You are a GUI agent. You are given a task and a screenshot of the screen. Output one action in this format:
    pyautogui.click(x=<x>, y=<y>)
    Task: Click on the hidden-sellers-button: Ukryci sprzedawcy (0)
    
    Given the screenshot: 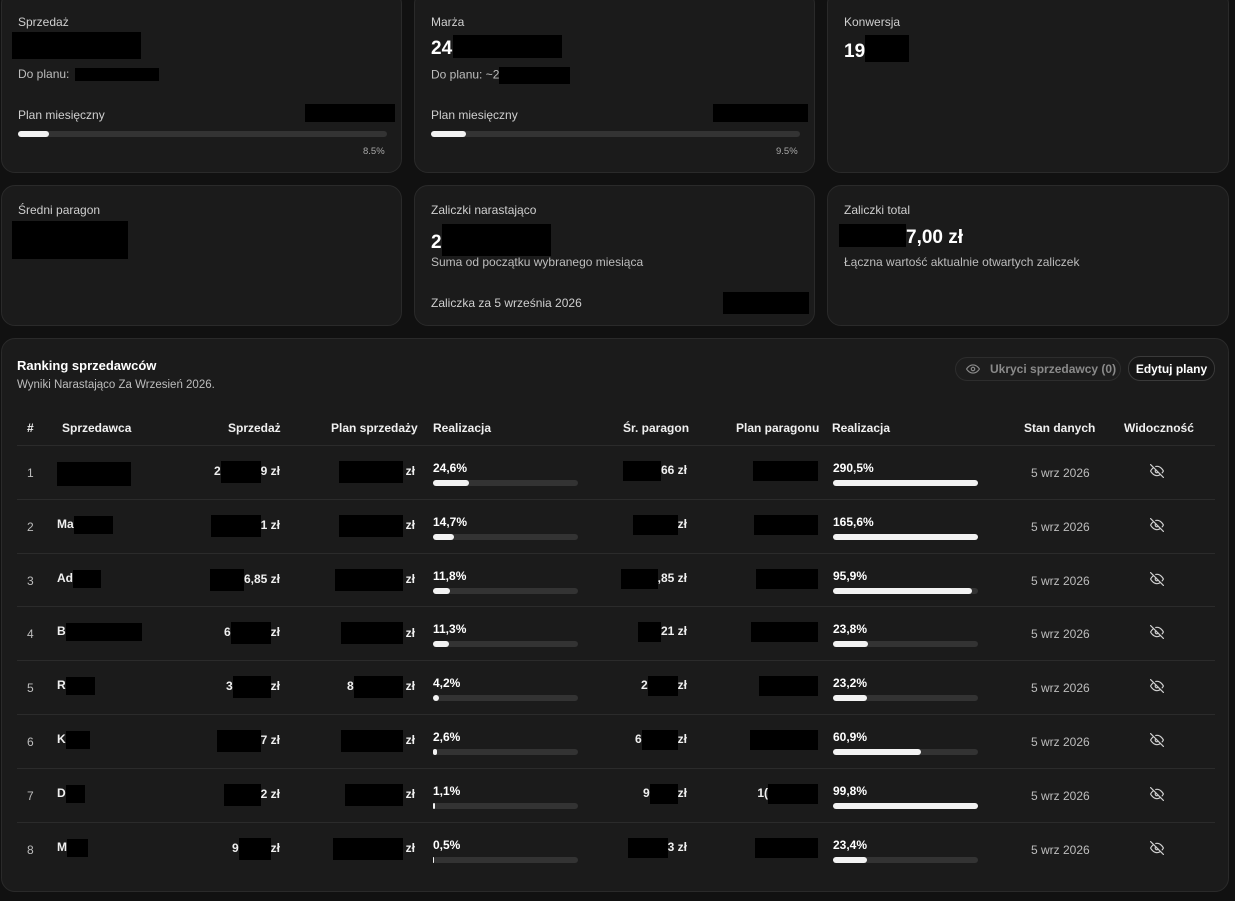 What is the action you would take?
    pyautogui.click(x=1038, y=369)
    